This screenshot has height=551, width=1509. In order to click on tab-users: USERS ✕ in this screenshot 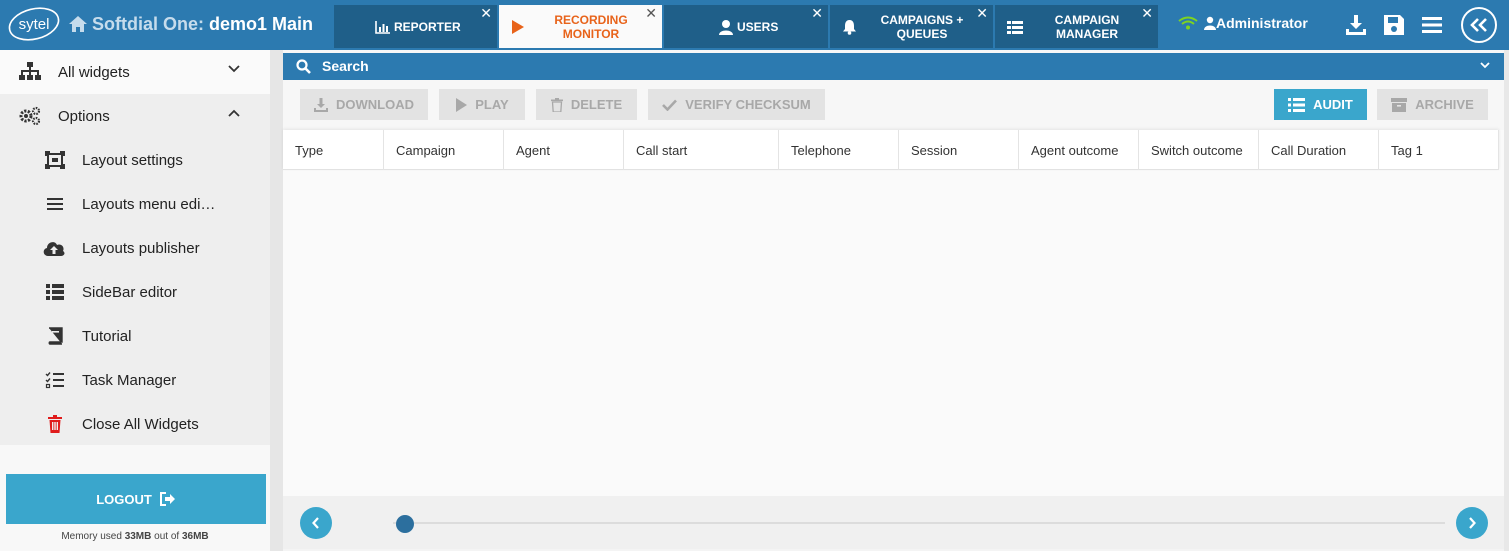, I will do `click(746, 26)`.